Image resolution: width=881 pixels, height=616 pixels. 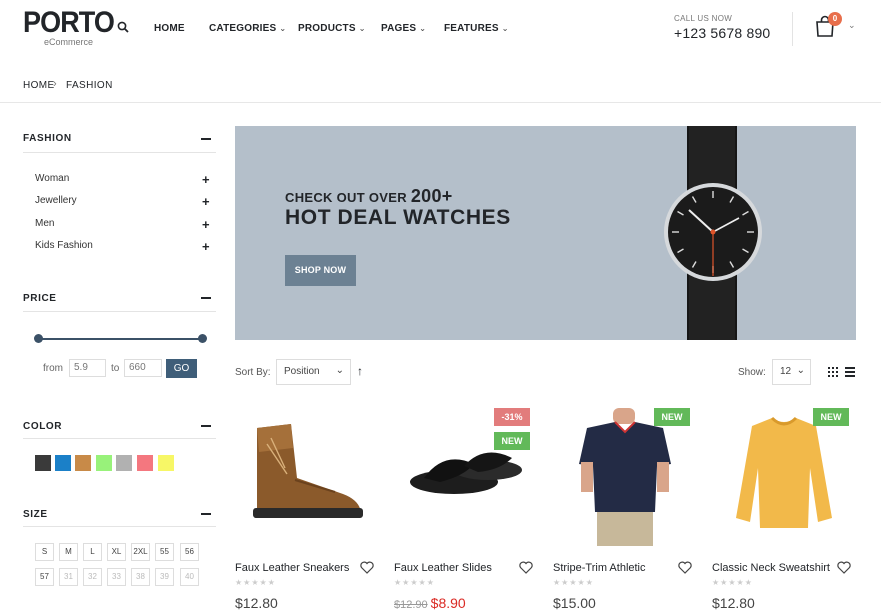 I want to click on nav-categories: CATEGORIES ⌄, so click(x=247, y=28).